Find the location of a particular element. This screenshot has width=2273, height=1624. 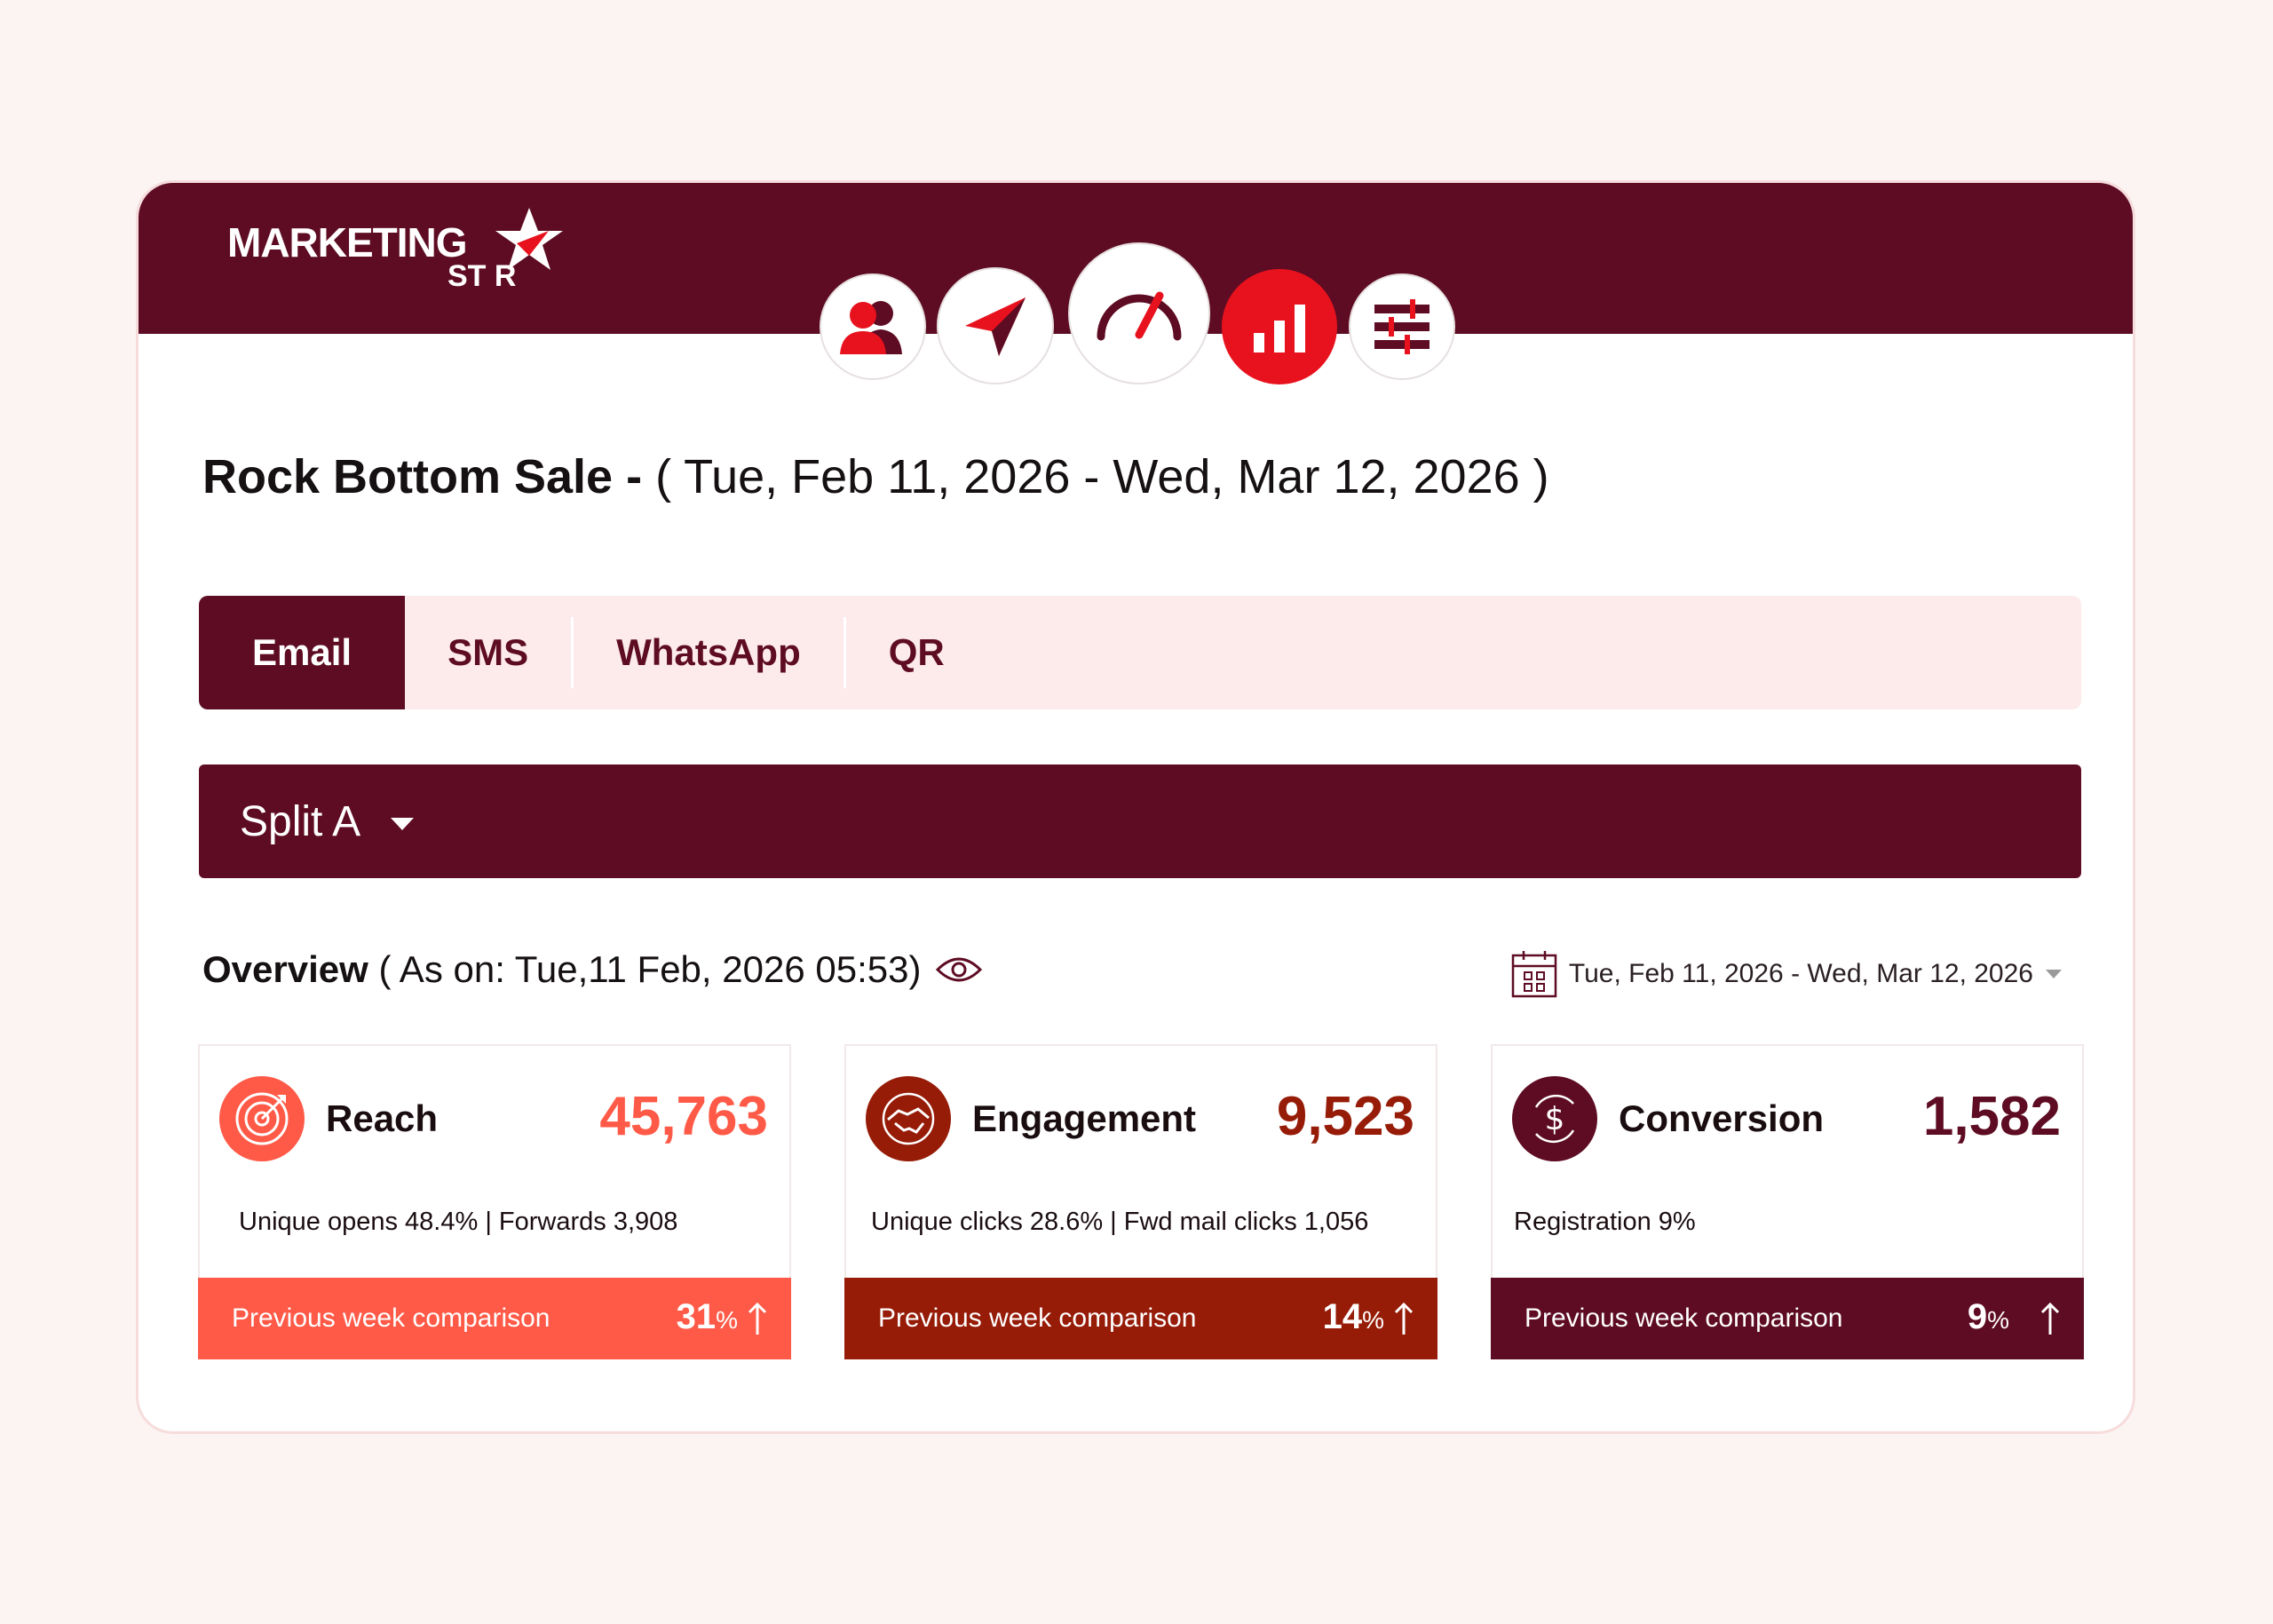

nav-audience-button is located at coordinates (873, 326).